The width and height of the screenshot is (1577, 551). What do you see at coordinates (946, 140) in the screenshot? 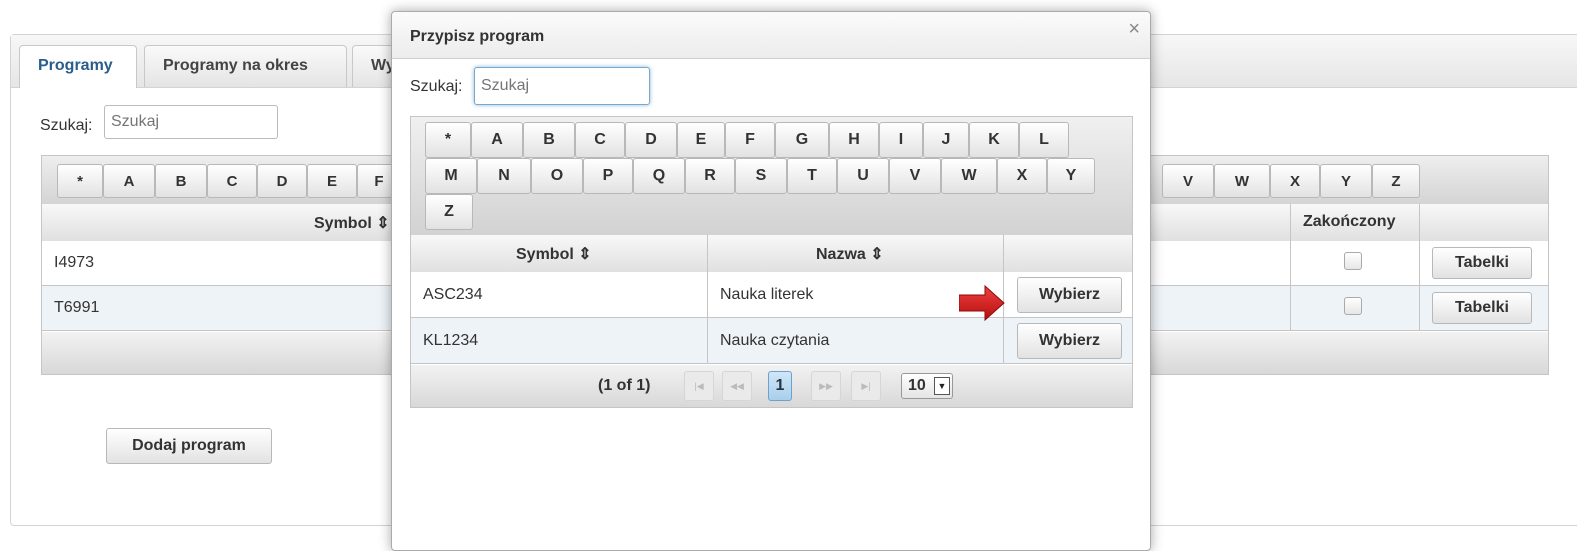
I see `letter-filter-j: J` at bounding box center [946, 140].